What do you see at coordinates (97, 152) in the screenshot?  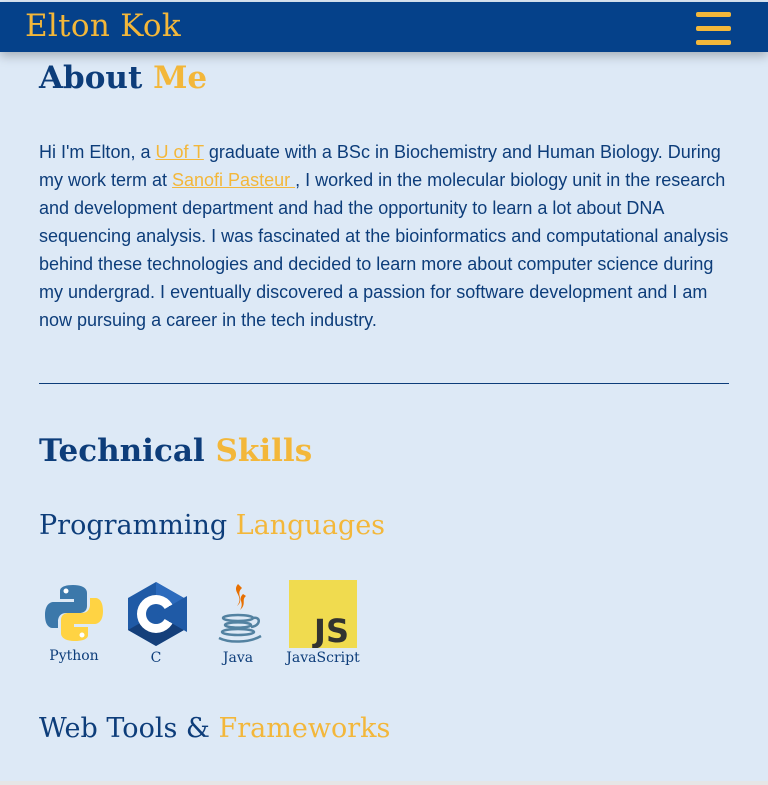 I see `about-text-1: Hi I'm Elton, a` at bounding box center [97, 152].